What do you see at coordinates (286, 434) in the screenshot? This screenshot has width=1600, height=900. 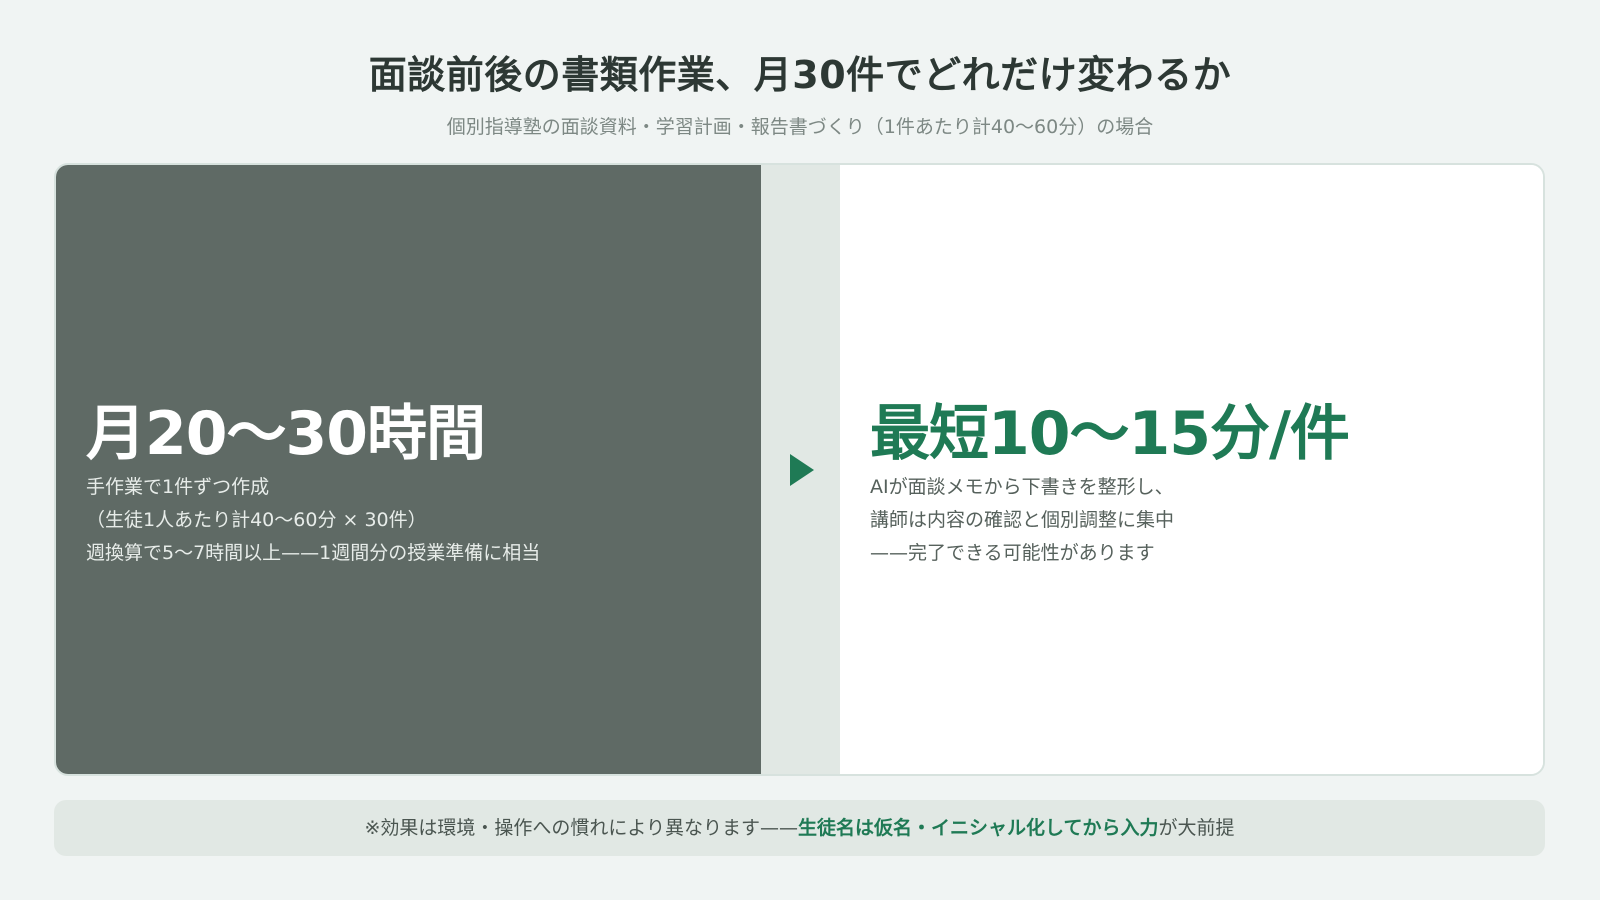 I see `before-headline: 月20〜30時間` at bounding box center [286, 434].